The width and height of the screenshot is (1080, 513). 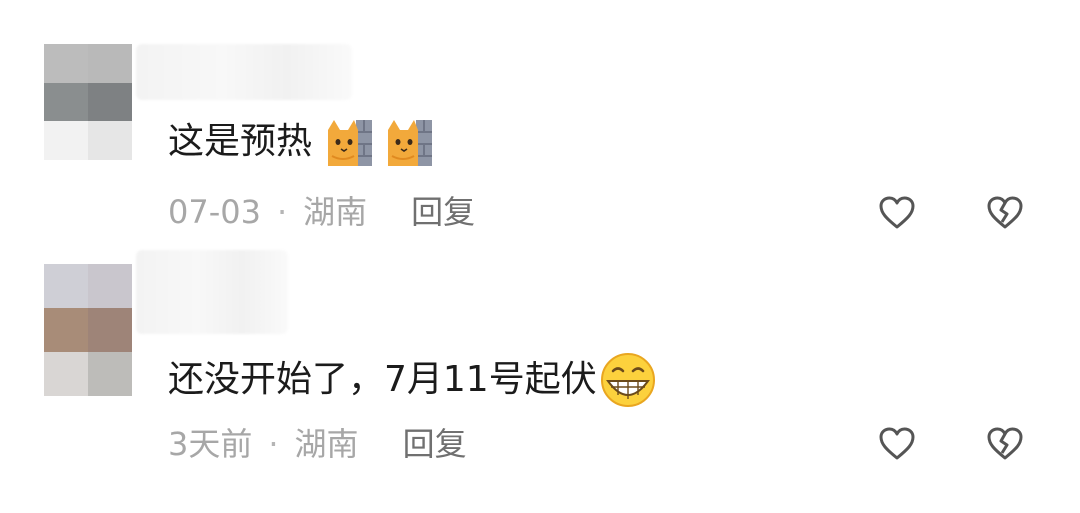 I want to click on comment-meta: 07-03 · 湖南 回复, so click(x=321, y=212).